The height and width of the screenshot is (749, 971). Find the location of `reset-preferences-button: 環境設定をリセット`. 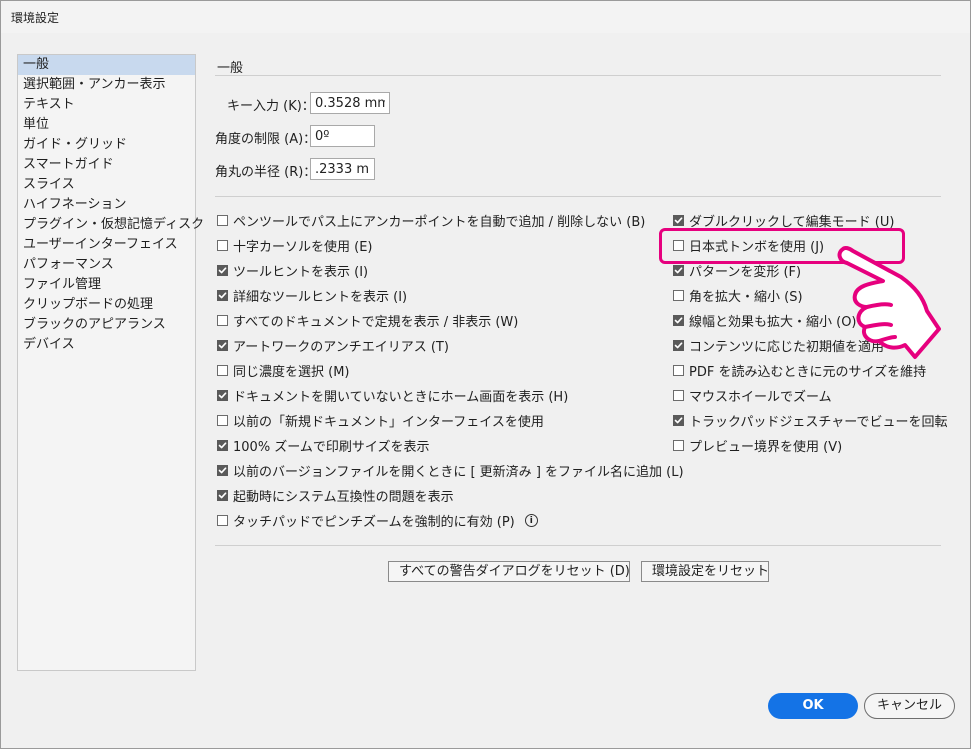

reset-preferences-button: 環境設定をリセット is located at coordinates (705, 571).